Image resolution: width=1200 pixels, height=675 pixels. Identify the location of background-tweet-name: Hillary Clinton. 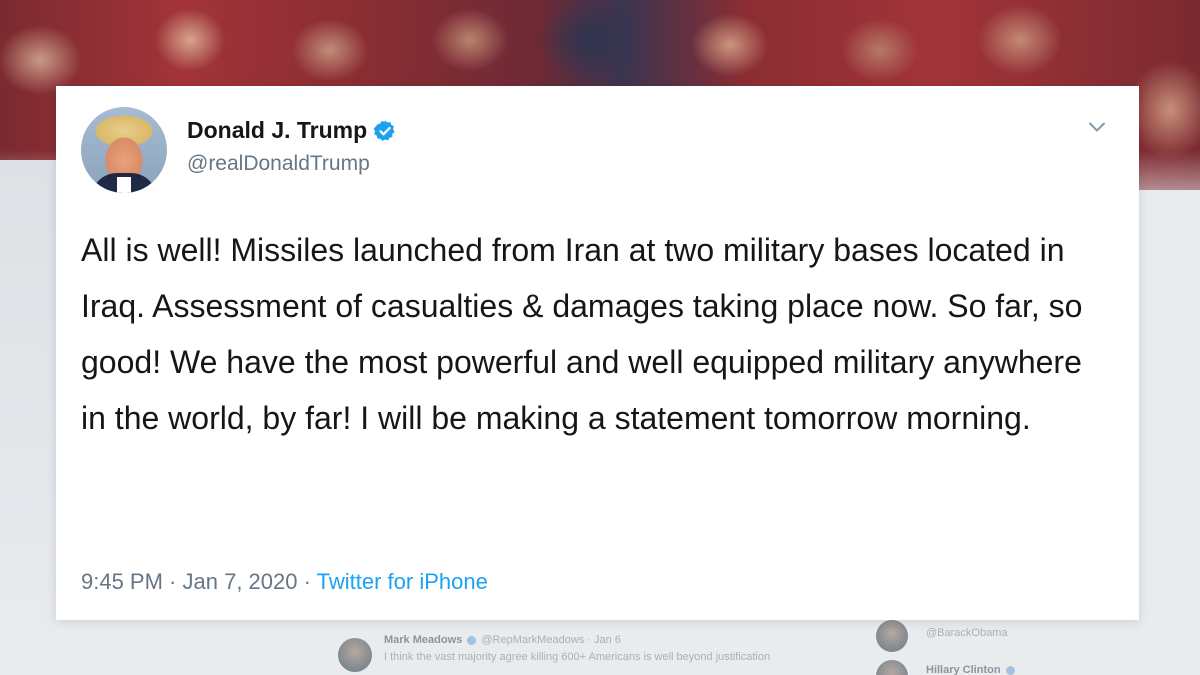
(963, 669).